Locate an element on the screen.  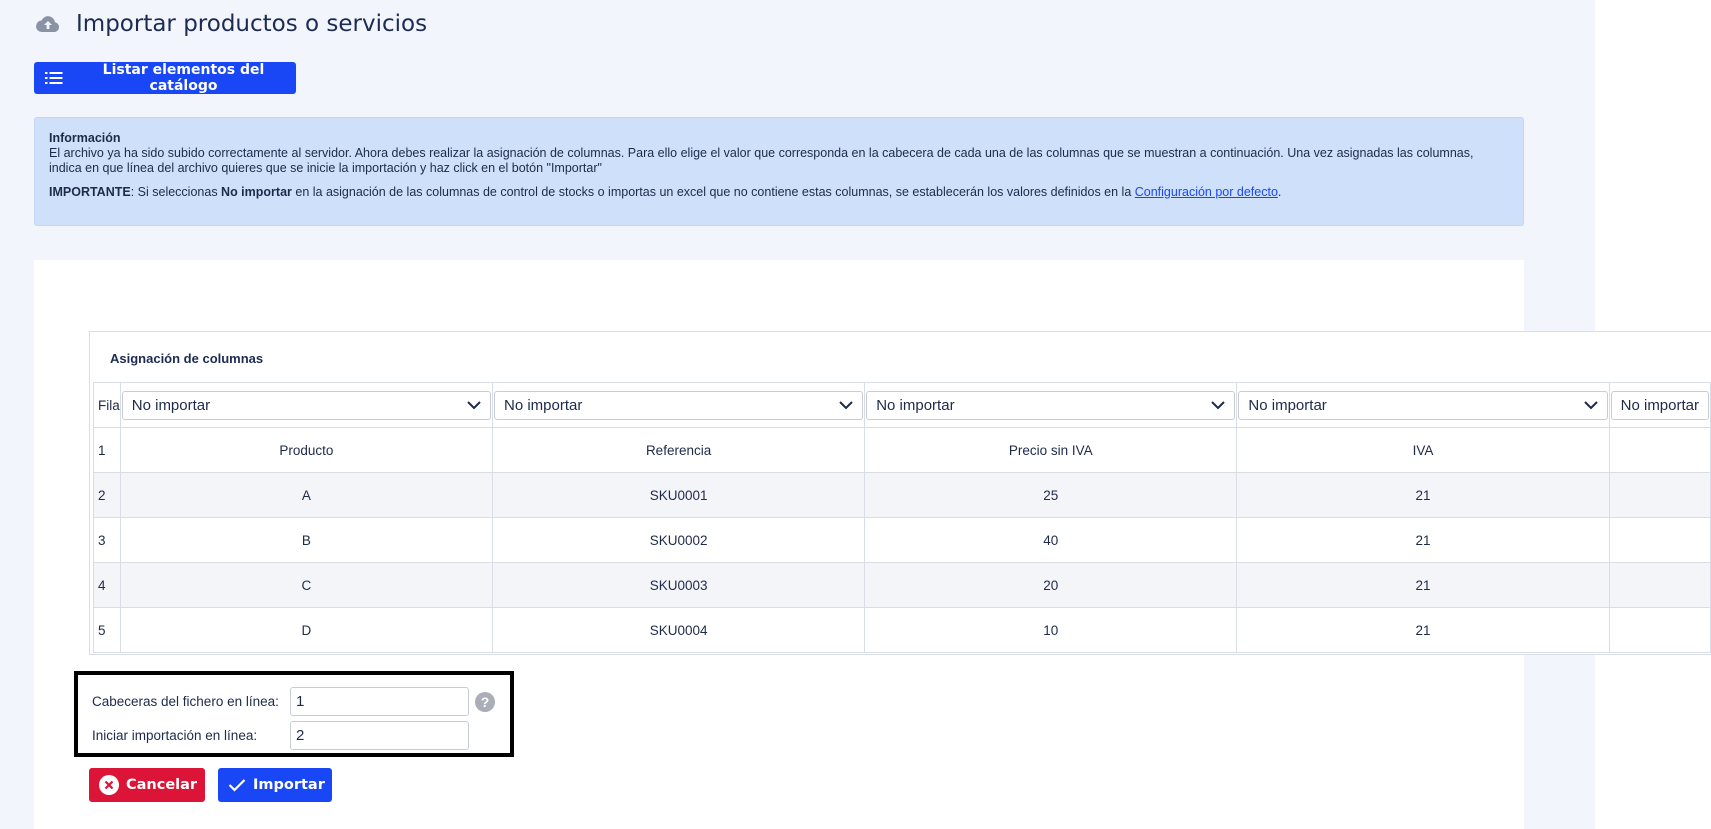
table-cell: Precio sin IVA is located at coordinates (1051, 450).